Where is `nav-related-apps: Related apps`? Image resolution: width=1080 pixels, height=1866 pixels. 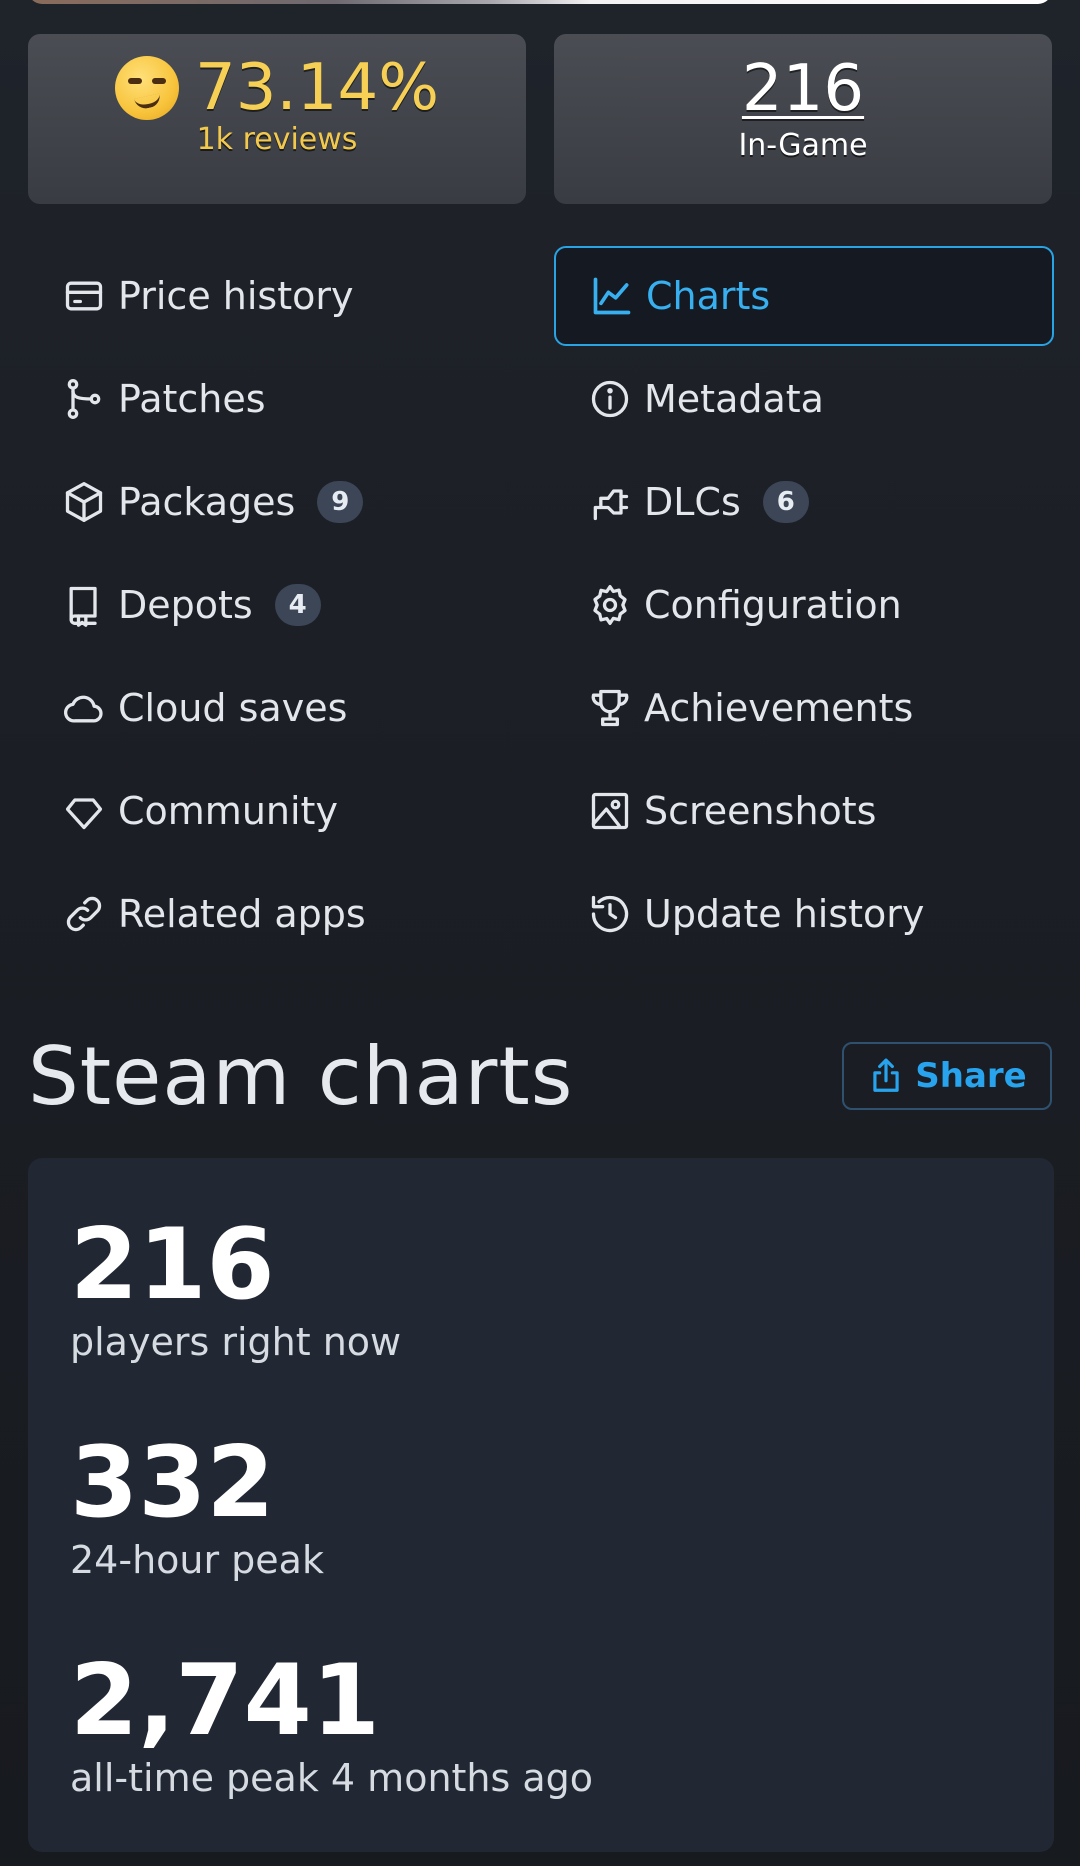 nav-related-apps: Related apps is located at coordinates (278, 914).